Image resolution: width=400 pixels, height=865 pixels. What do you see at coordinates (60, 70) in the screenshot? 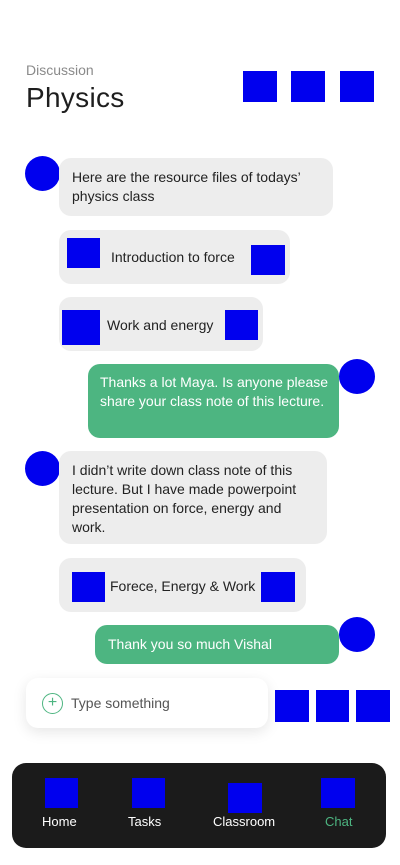
I see `page-subtitle: Discussion` at bounding box center [60, 70].